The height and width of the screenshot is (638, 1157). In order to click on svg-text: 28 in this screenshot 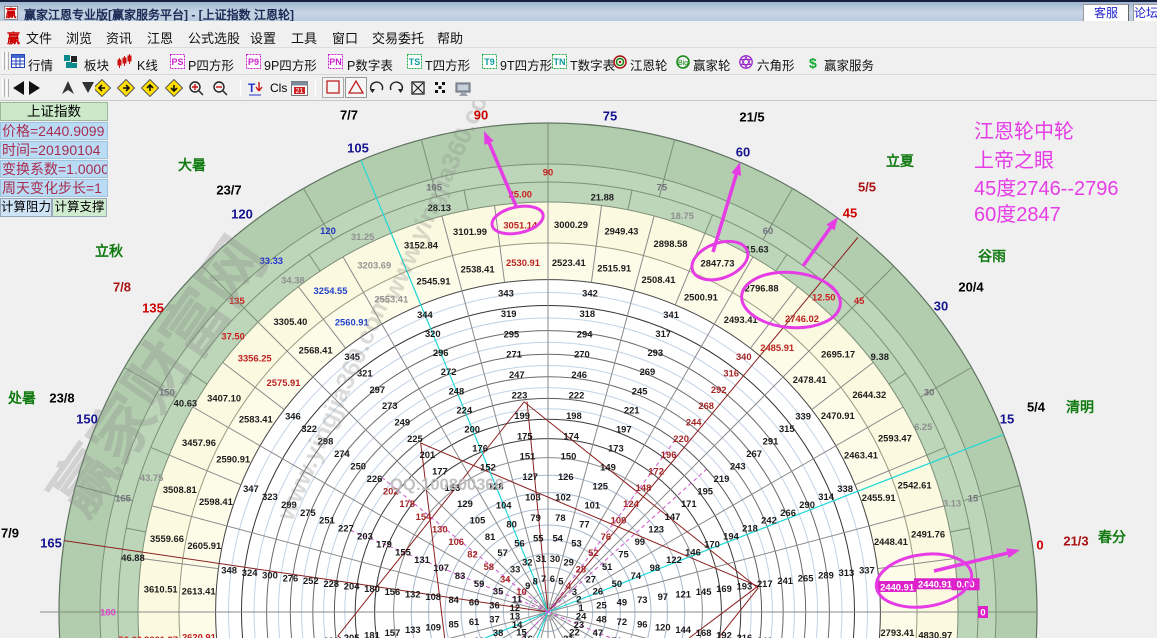, I will do `click(581, 569)`.